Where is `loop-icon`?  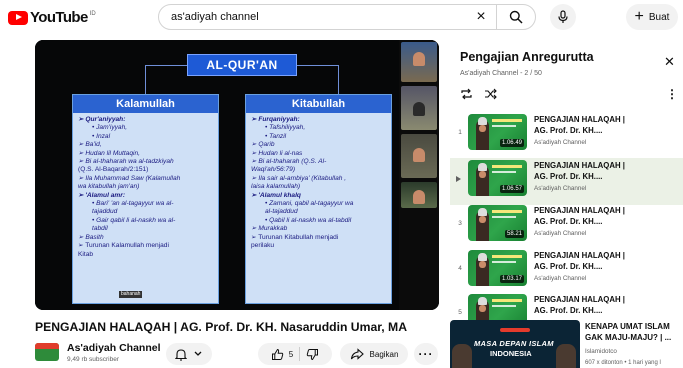
loop-icon is located at coordinates (466, 94).